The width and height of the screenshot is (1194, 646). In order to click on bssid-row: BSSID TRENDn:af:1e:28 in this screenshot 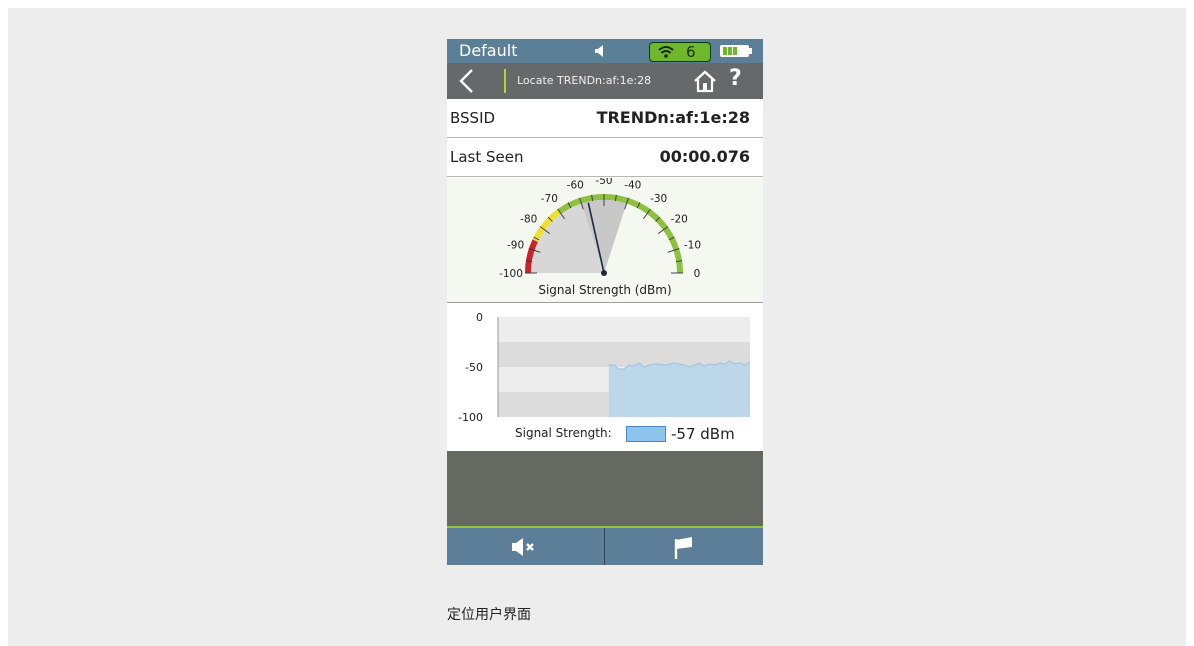, I will do `click(605, 118)`.